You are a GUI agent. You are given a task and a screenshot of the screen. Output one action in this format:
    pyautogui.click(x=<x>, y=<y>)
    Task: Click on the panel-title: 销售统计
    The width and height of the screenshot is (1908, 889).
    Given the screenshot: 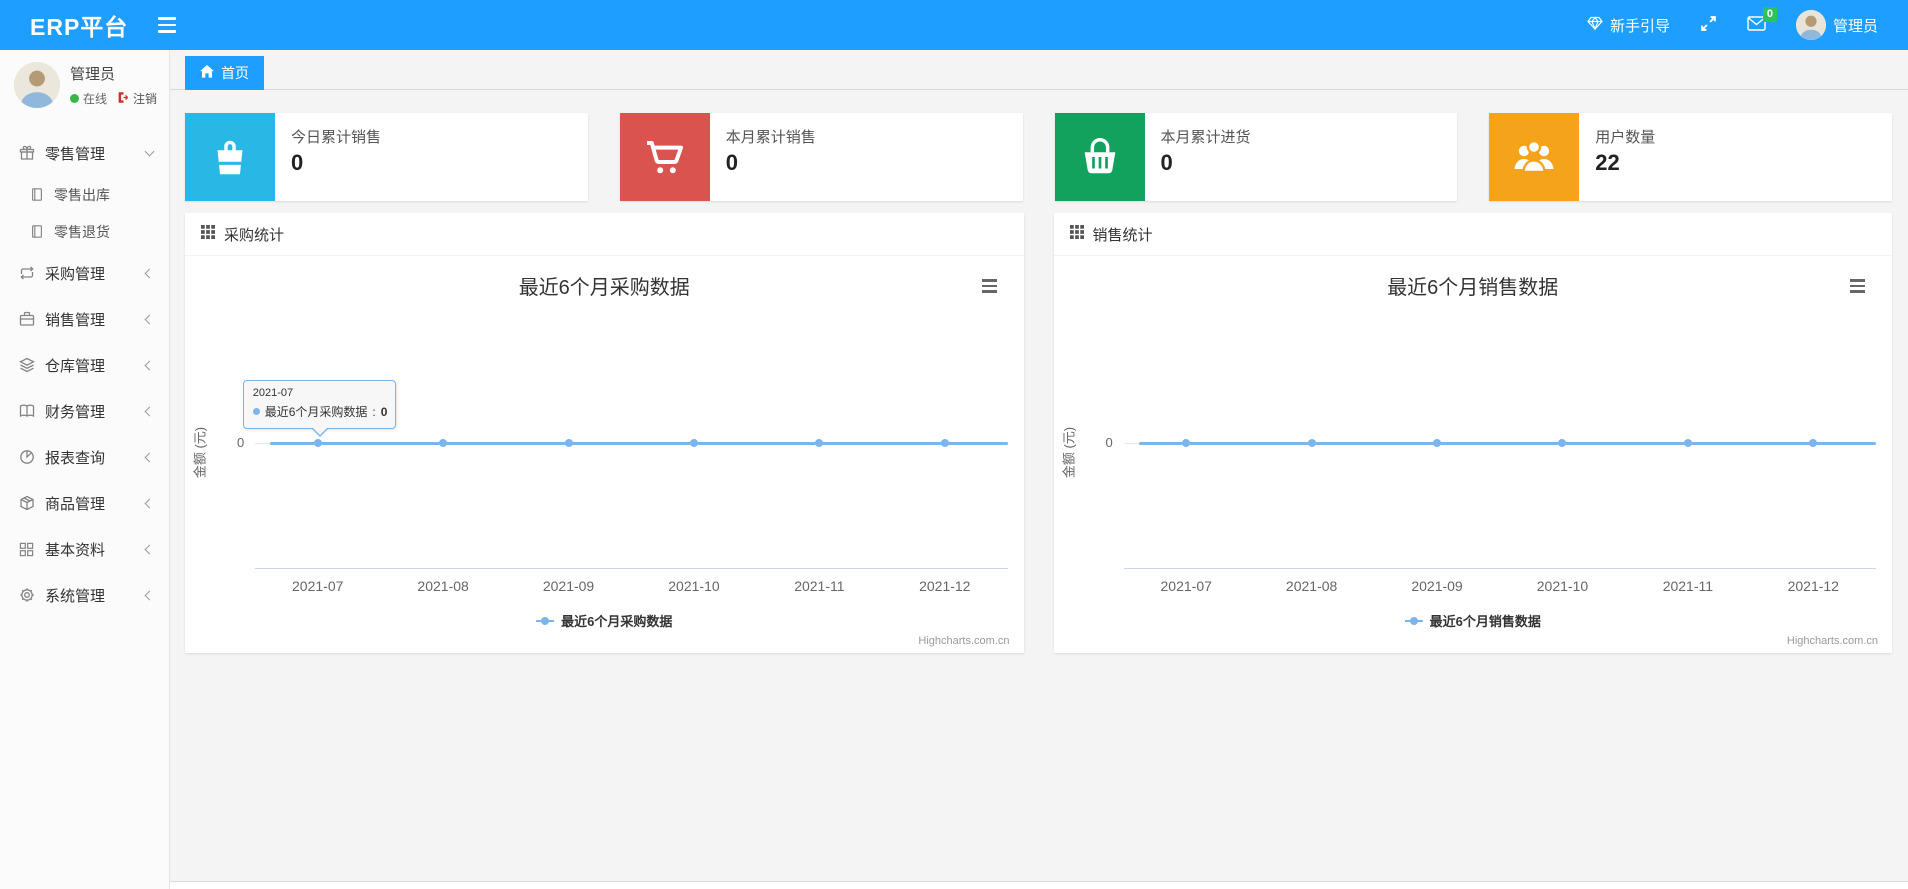 What is the action you would take?
    pyautogui.click(x=1122, y=235)
    